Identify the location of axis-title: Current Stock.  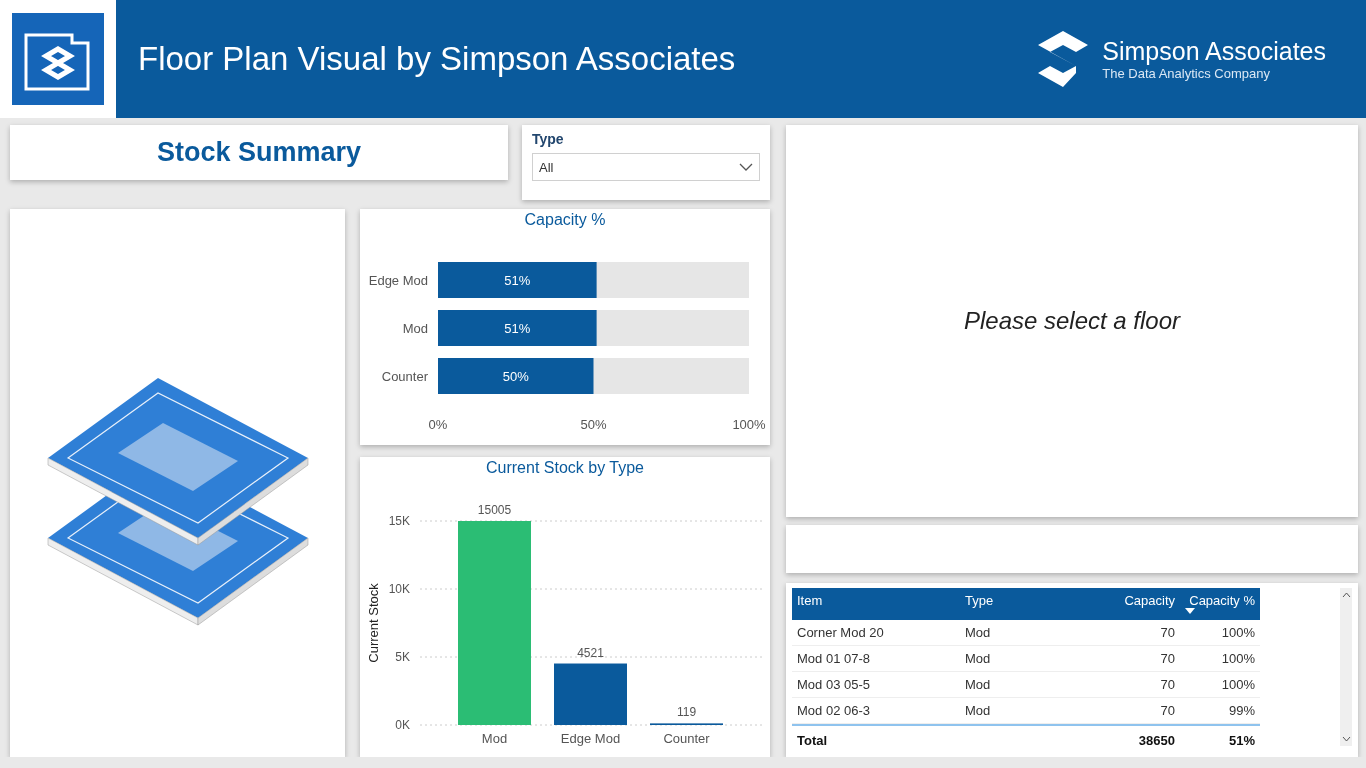
(373, 623).